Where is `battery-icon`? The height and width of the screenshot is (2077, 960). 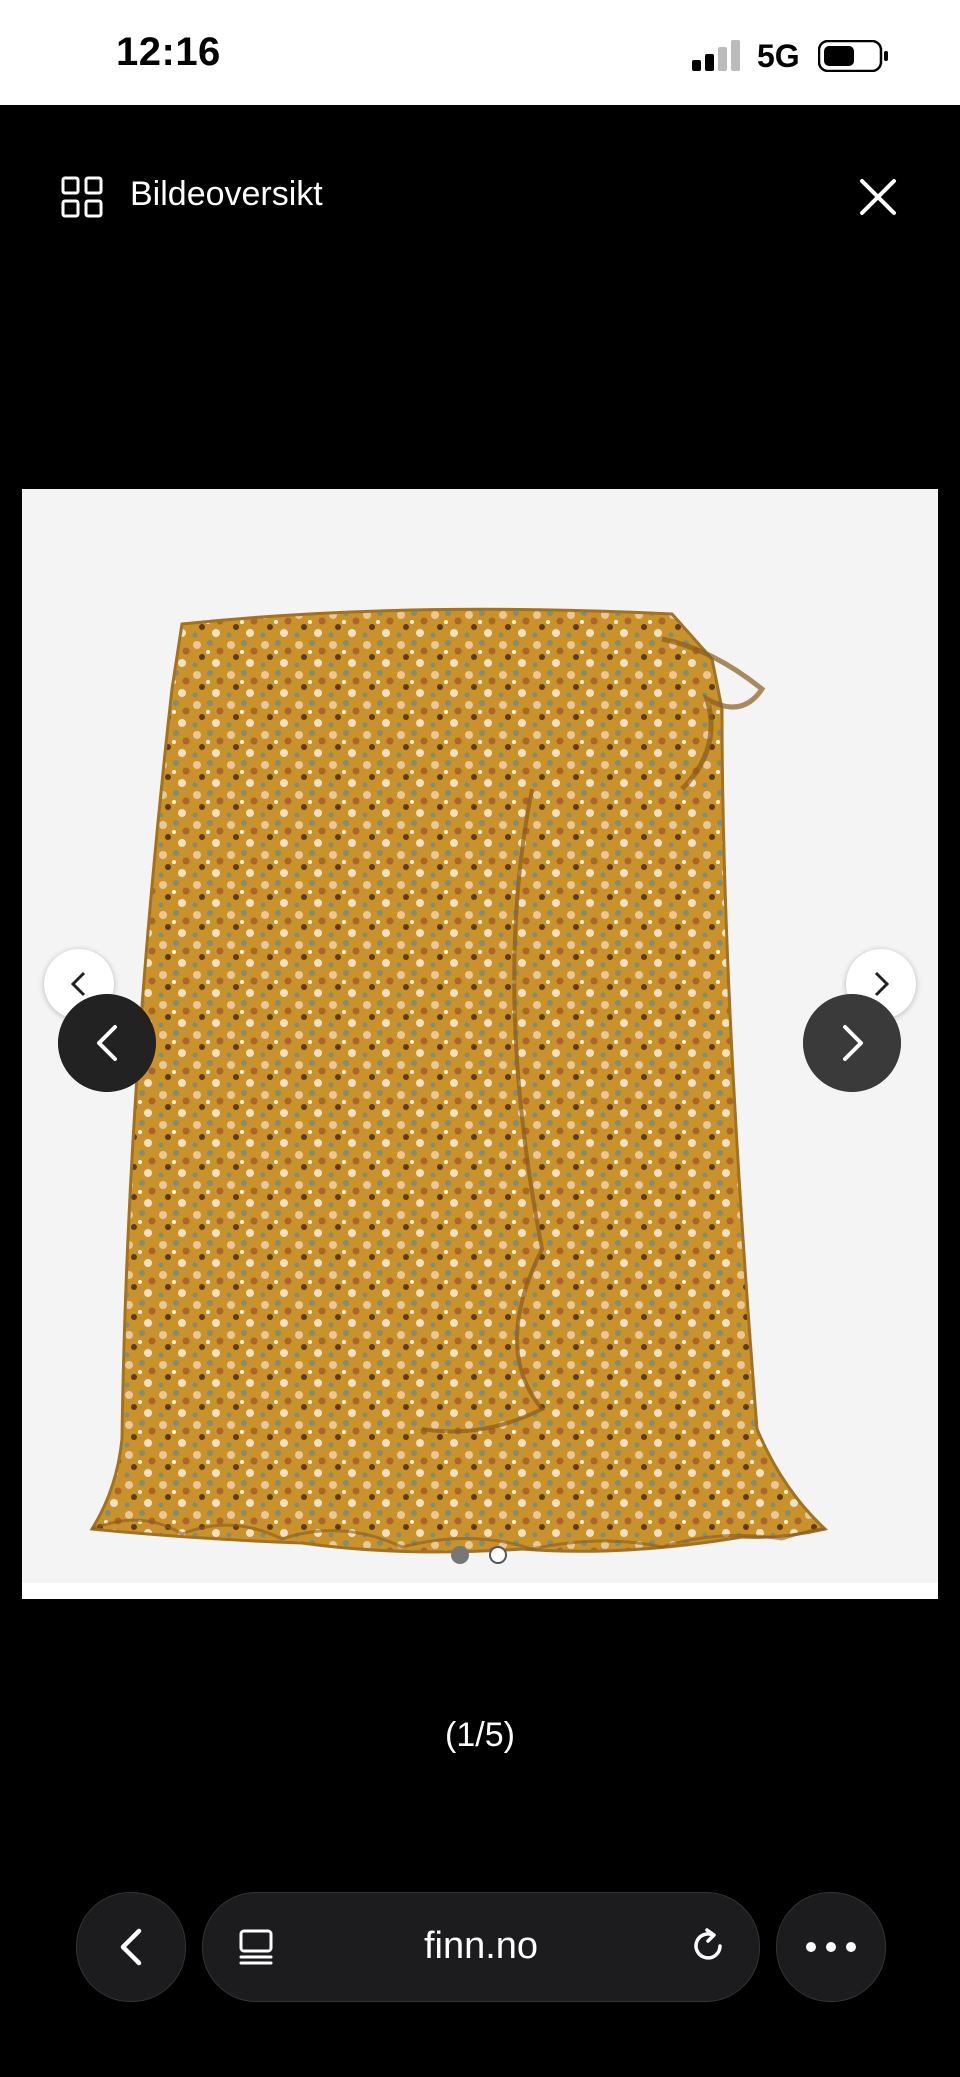
battery-icon is located at coordinates (853, 56).